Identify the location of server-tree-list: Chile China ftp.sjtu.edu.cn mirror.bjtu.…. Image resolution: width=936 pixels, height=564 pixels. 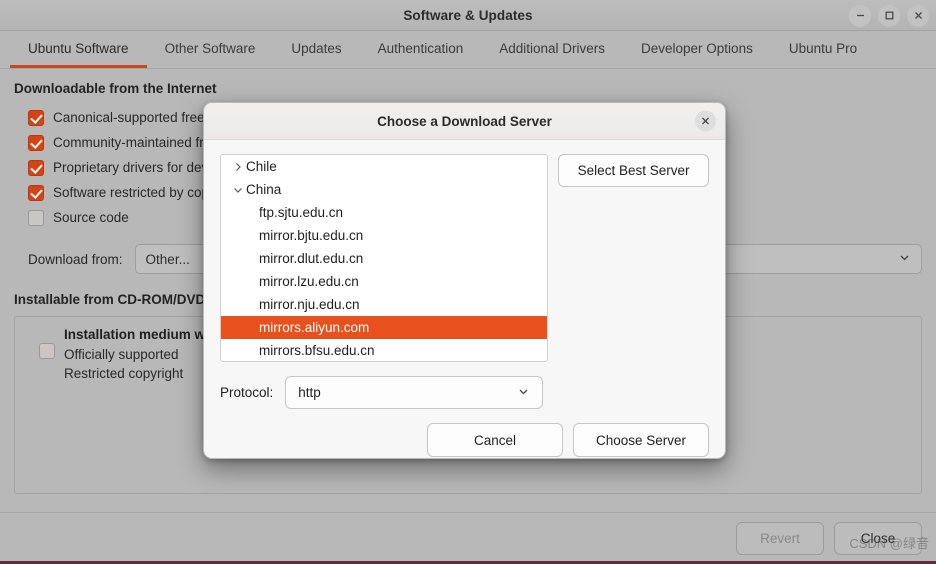
(384, 258).